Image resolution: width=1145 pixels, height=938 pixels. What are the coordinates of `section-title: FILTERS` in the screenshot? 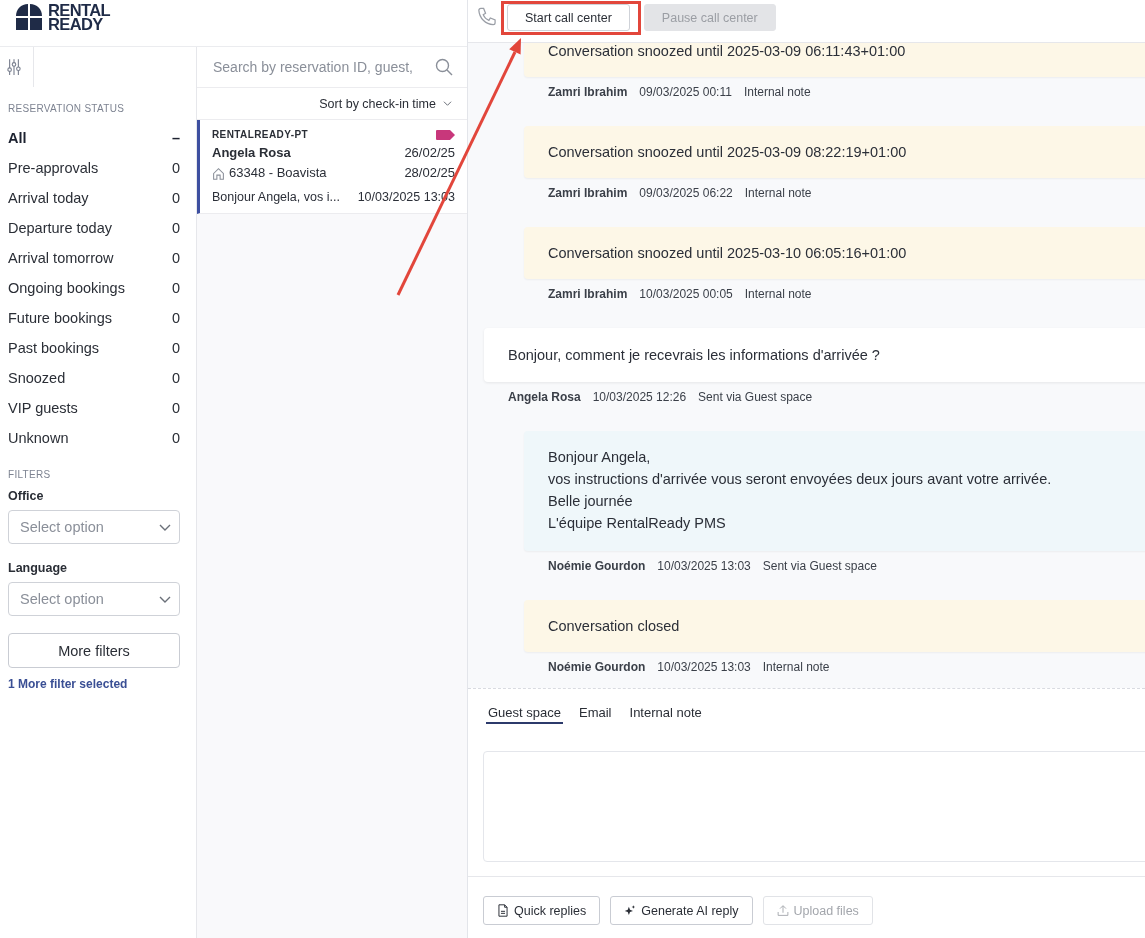 It's located at (29, 475).